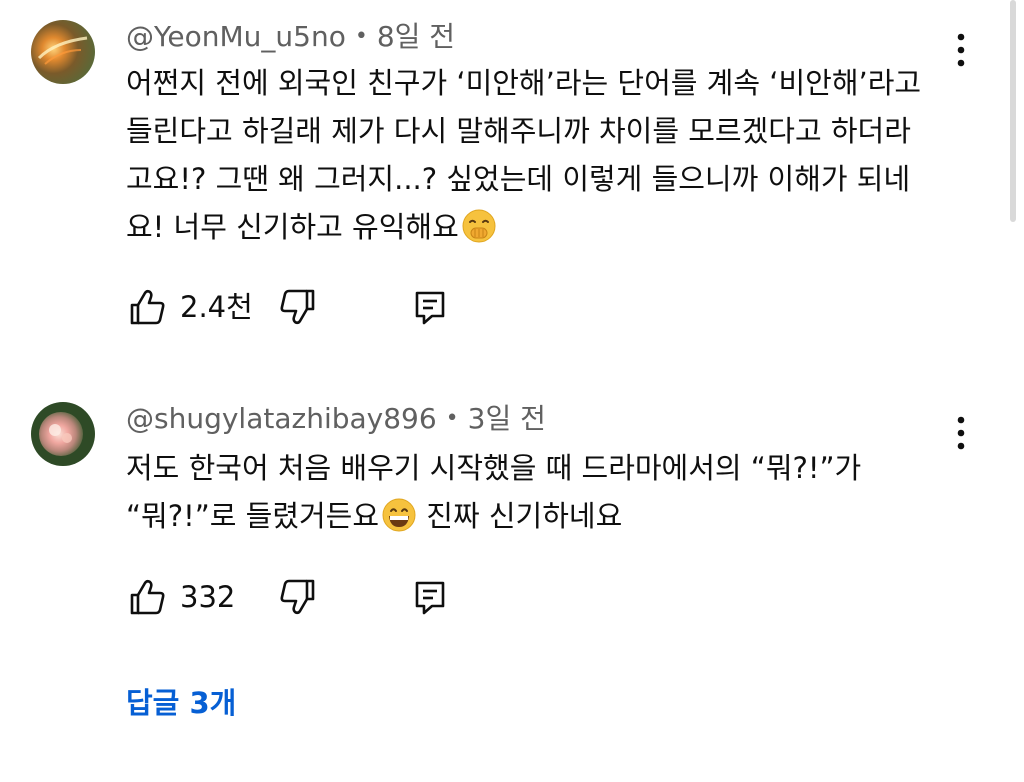 This screenshot has width=1024, height=782. I want to click on comment-actions: 2.4천, so click(306, 307).